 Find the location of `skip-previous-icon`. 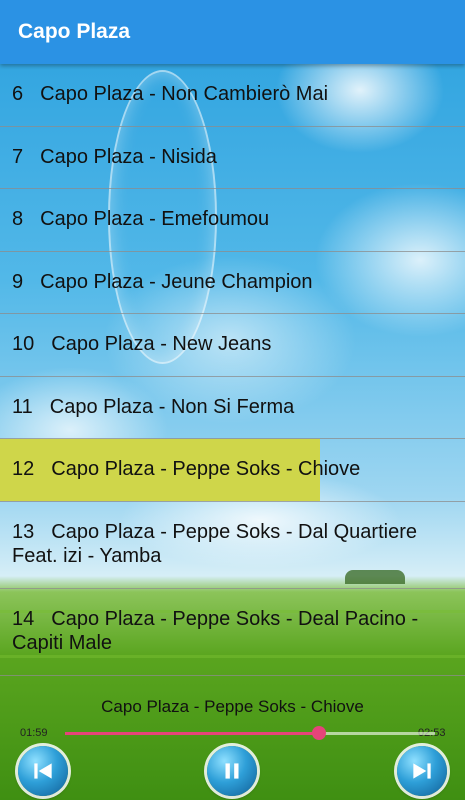

skip-previous-icon is located at coordinates (43, 771).